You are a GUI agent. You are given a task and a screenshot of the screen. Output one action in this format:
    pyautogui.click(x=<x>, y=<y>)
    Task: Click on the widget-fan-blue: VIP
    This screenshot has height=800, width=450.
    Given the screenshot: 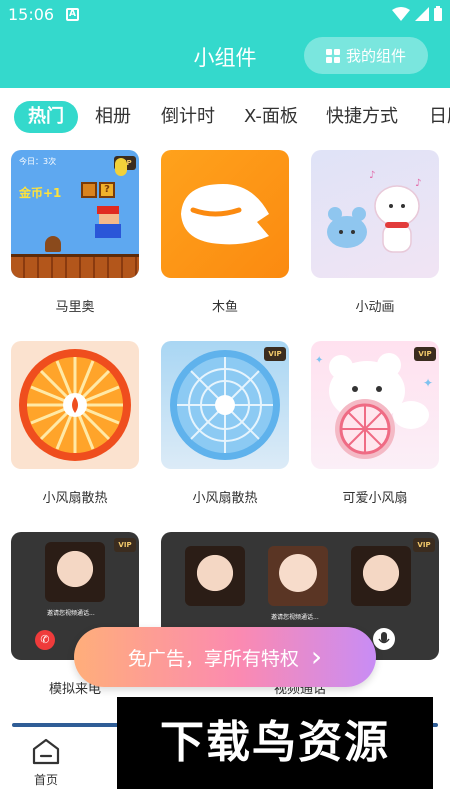 What is the action you would take?
    pyautogui.click(x=225, y=405)
    